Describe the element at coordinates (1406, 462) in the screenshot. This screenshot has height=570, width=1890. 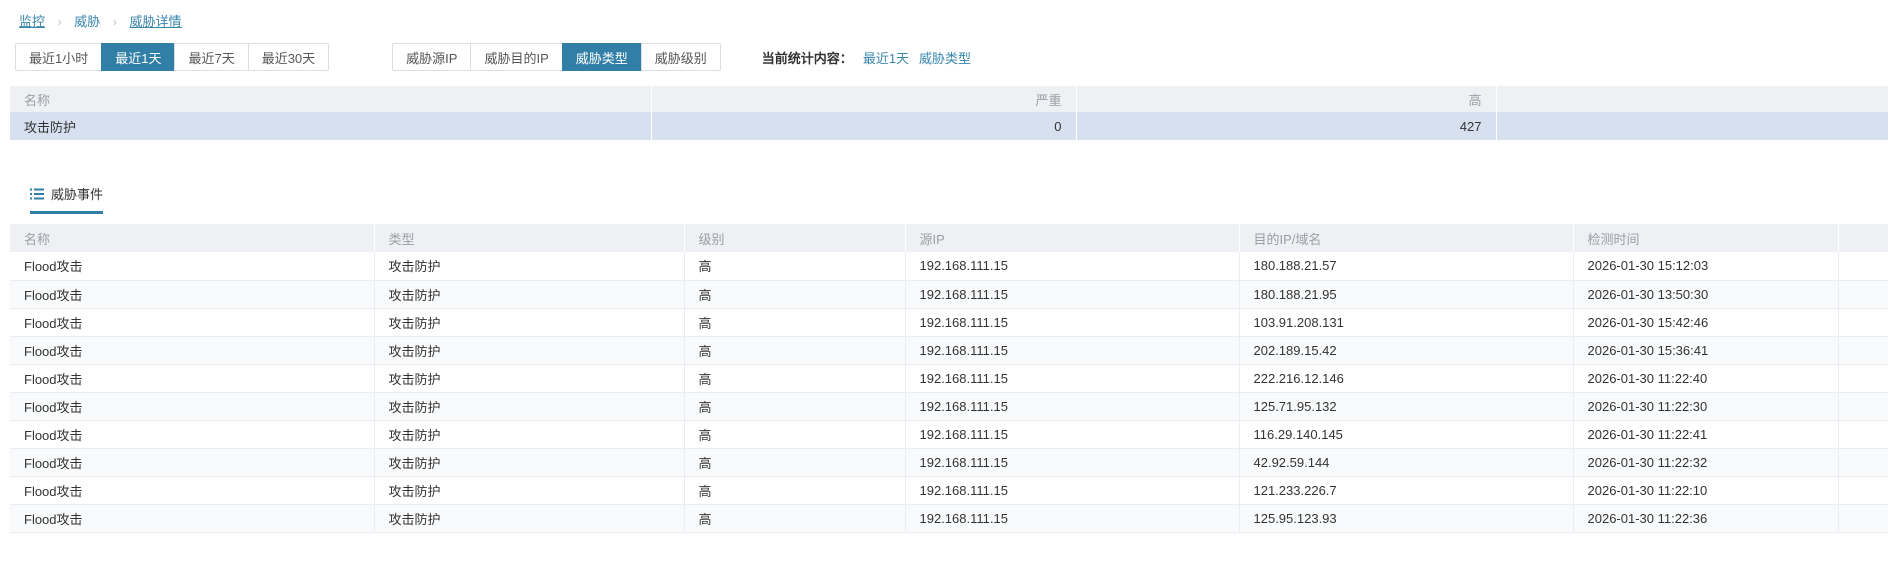
I see `event-cell: 42.92.59.144` at that location.